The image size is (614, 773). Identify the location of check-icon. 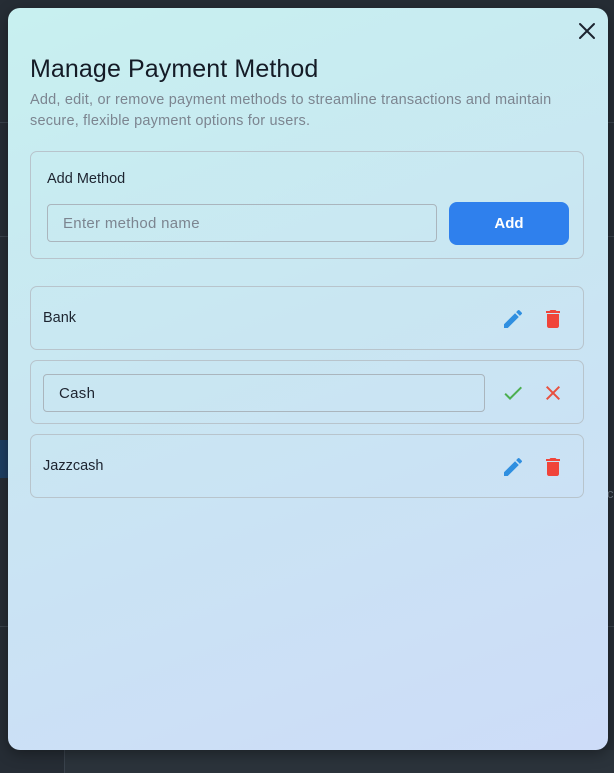
(513, 393).